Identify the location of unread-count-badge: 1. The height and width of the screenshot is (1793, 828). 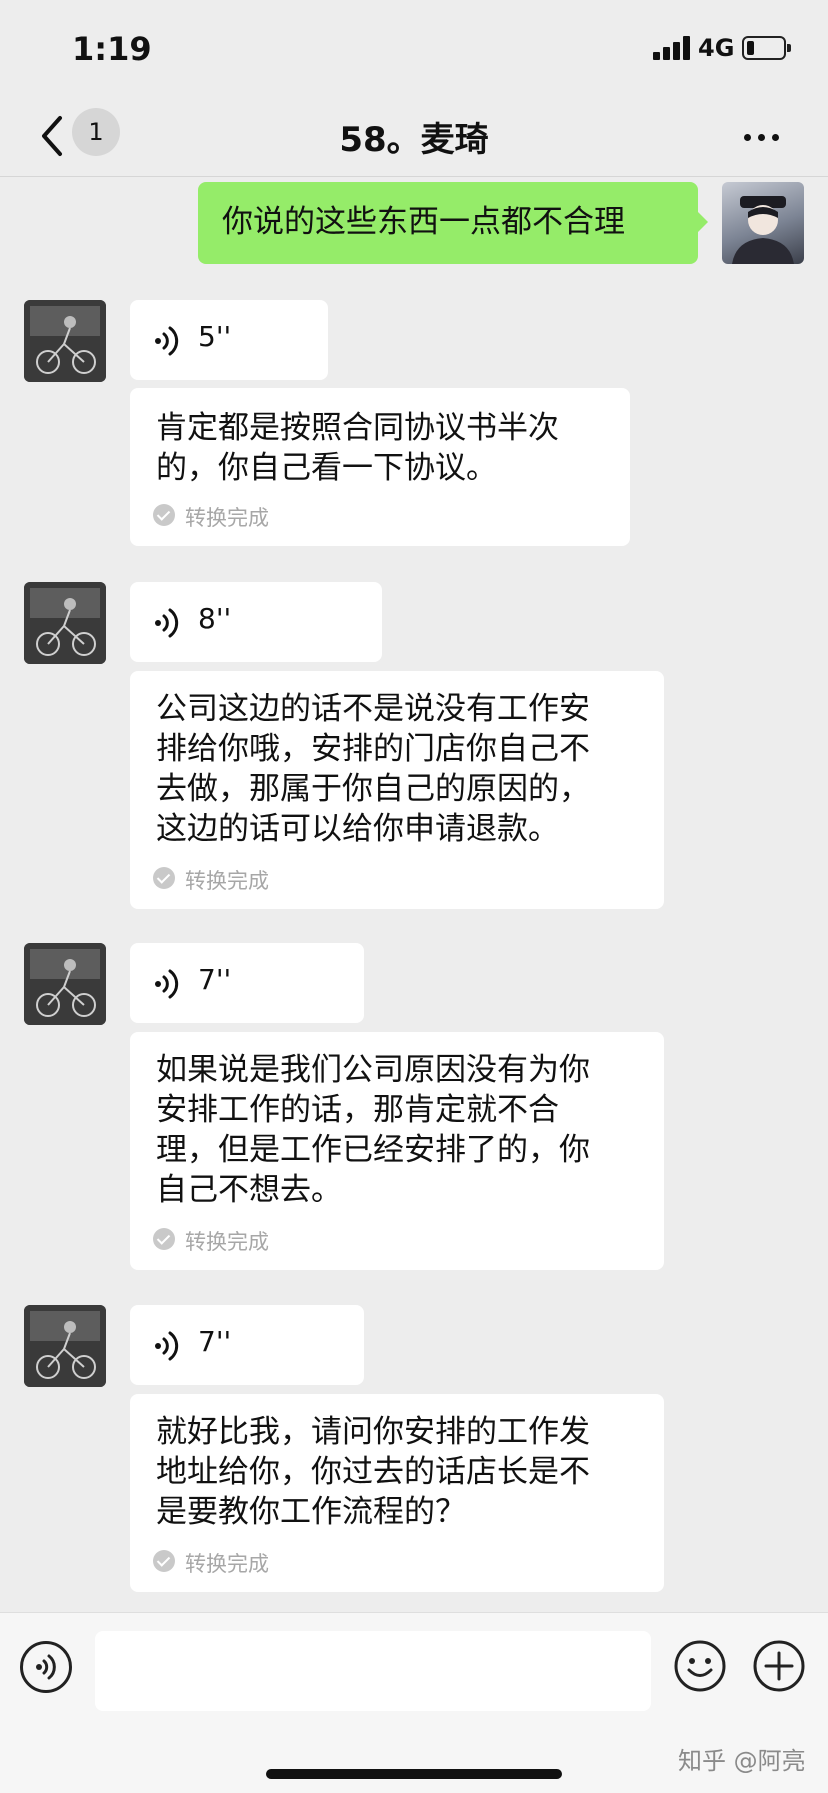
(96, 132).